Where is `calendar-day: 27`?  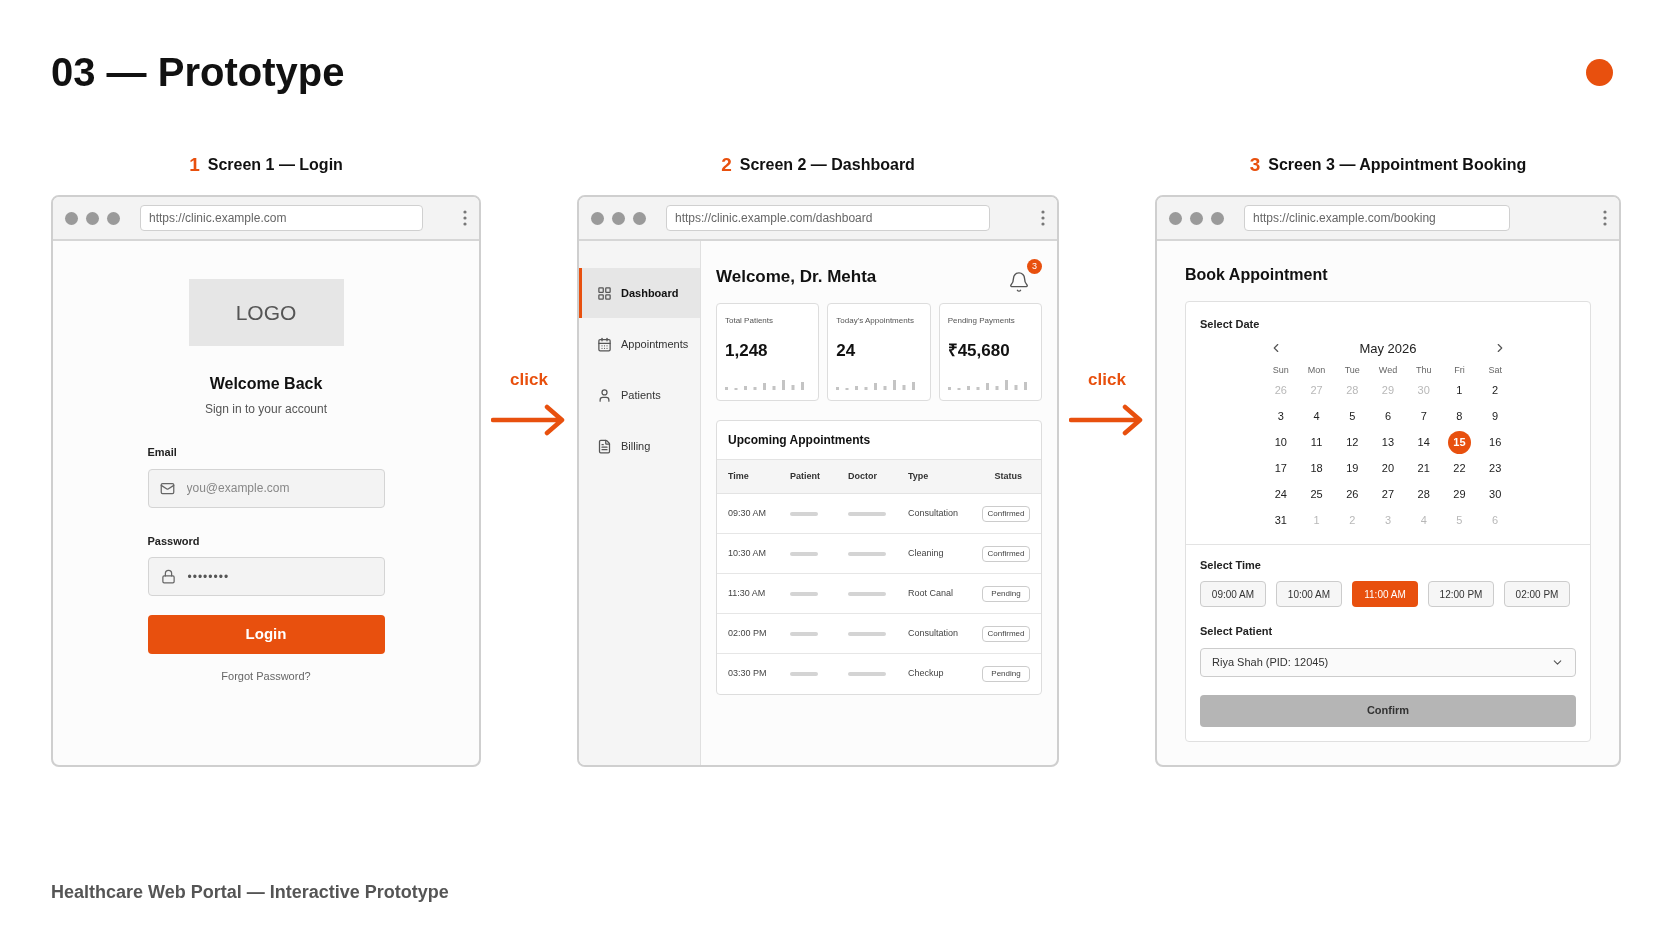 calendar-day: 27 is located at coordinates (1388, 494).